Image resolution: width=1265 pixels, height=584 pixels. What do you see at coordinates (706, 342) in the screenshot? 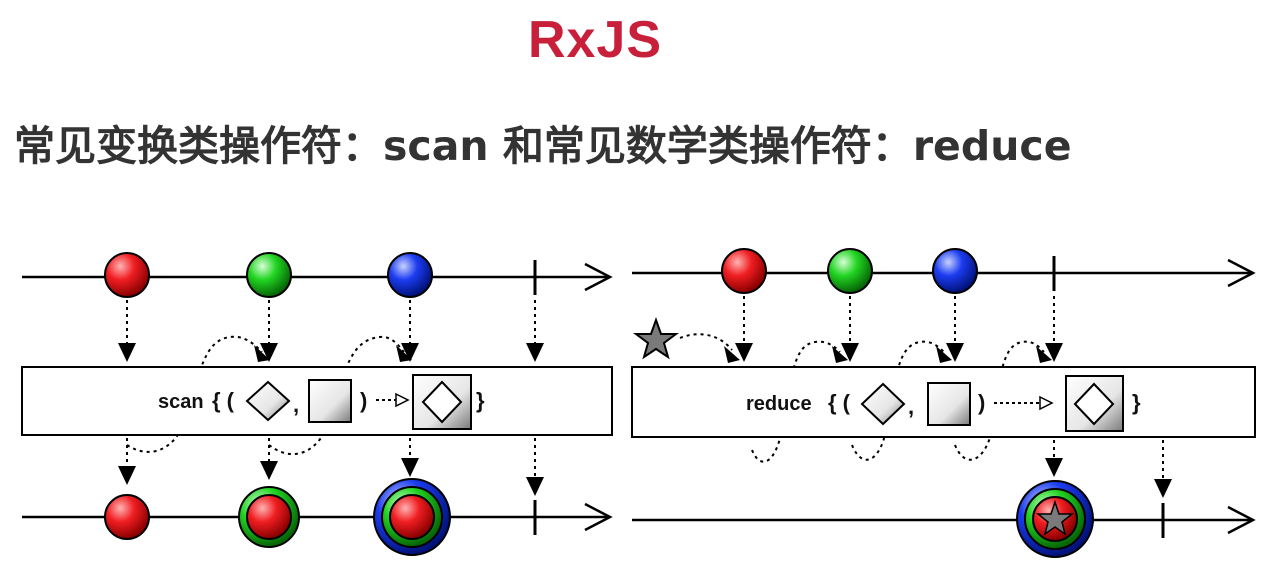
I see `reduce-seed-curve` at bounding box center [706, 342].